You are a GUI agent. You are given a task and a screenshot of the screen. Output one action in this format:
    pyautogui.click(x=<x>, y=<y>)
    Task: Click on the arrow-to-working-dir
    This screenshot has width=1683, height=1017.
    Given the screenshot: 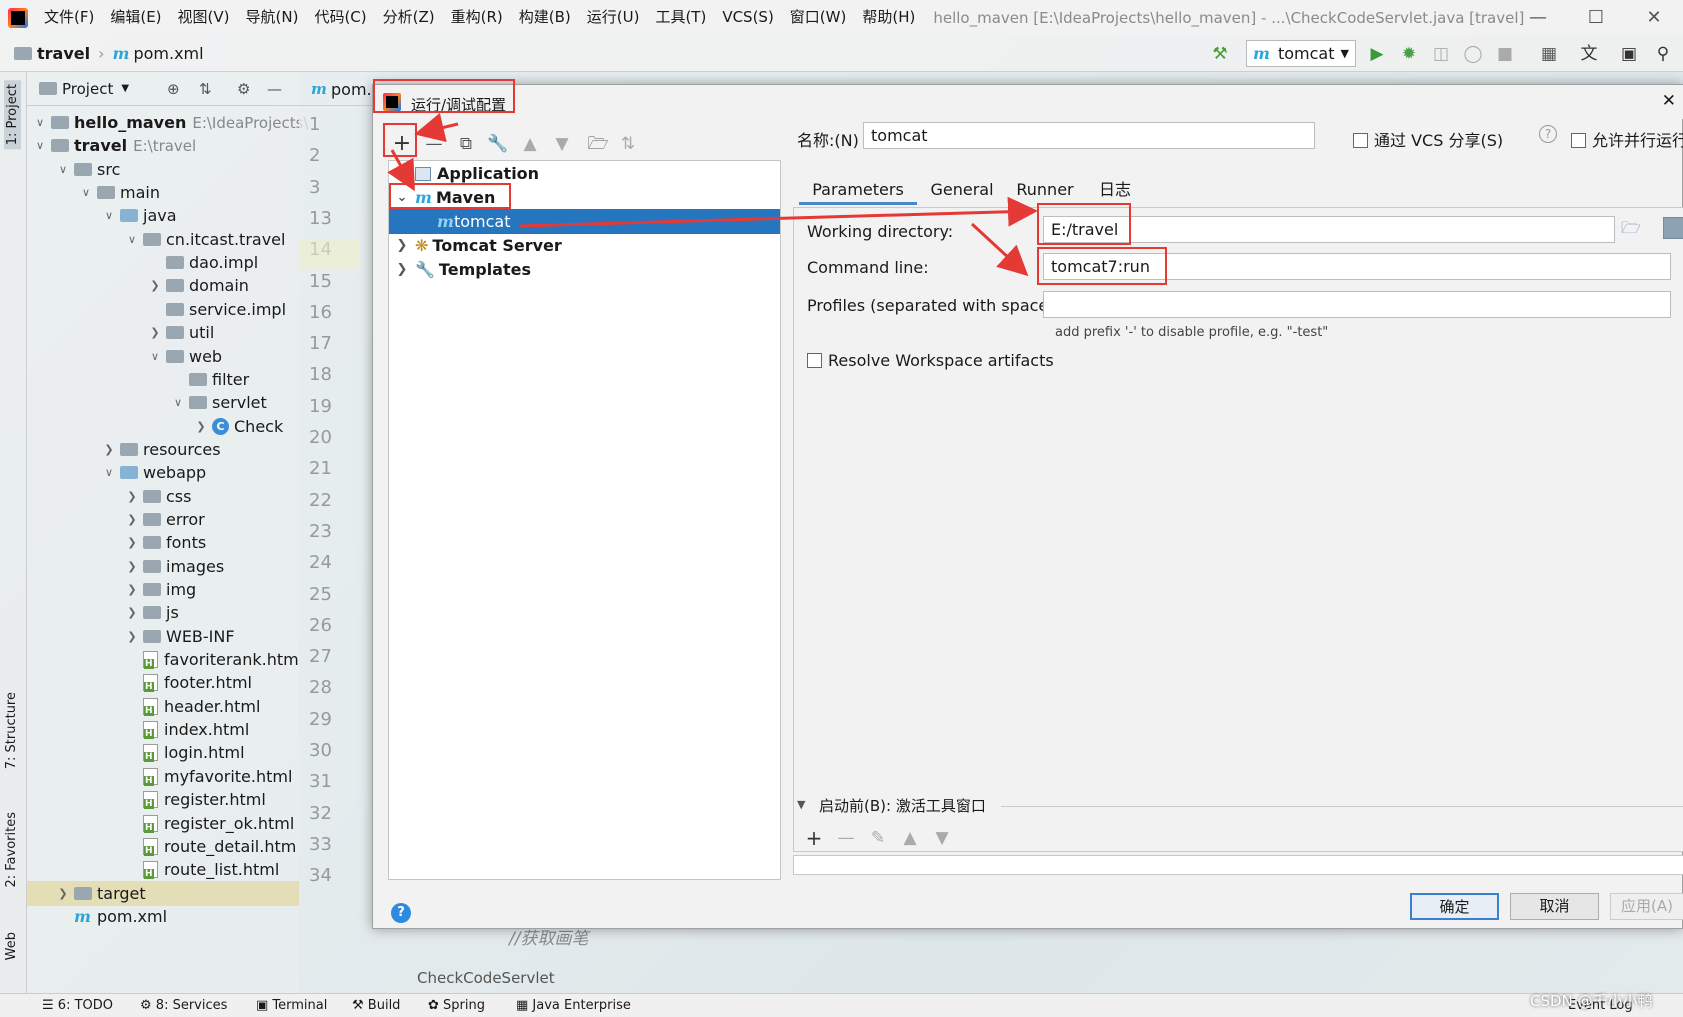 What is the action you would take?
    pyautogui.click(x=778, y=212)
    